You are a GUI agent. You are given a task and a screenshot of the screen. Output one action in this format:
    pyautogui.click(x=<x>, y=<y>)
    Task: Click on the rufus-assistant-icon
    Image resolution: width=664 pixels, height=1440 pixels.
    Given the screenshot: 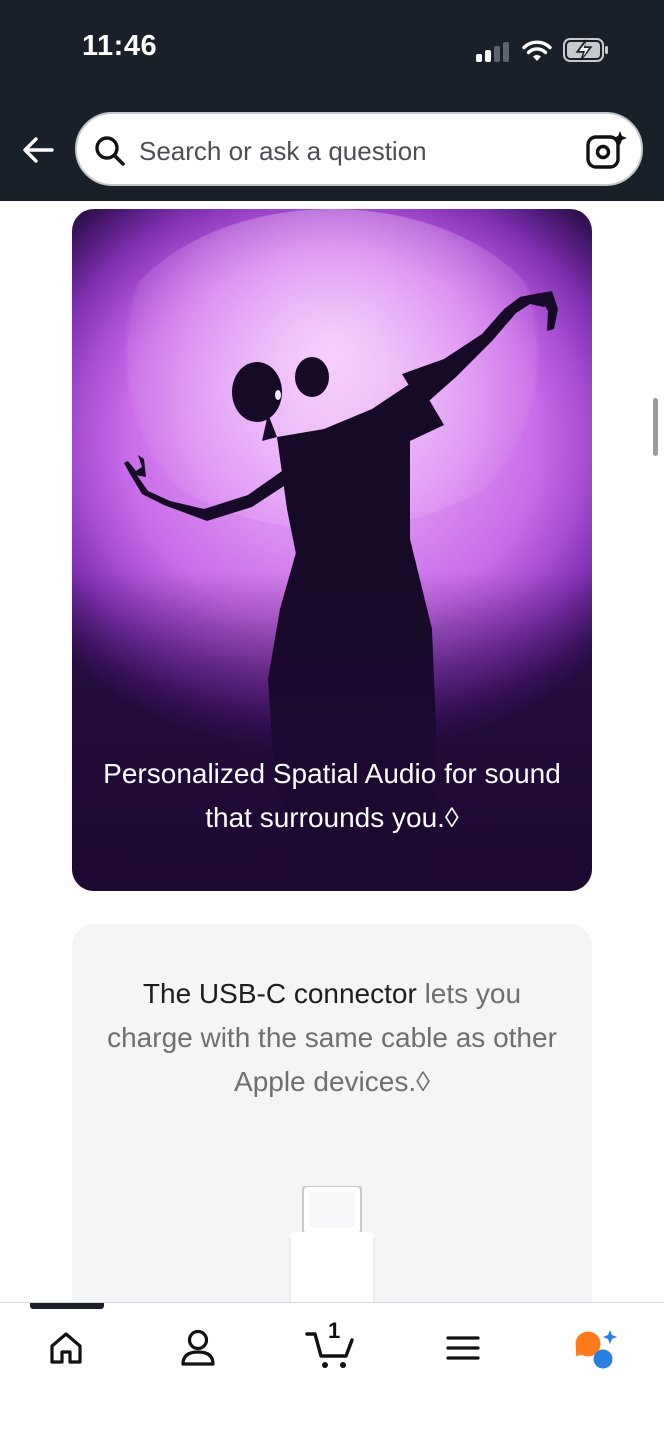 What is the action you would take?
    pyautogui.click(x=596, y=1349)
    